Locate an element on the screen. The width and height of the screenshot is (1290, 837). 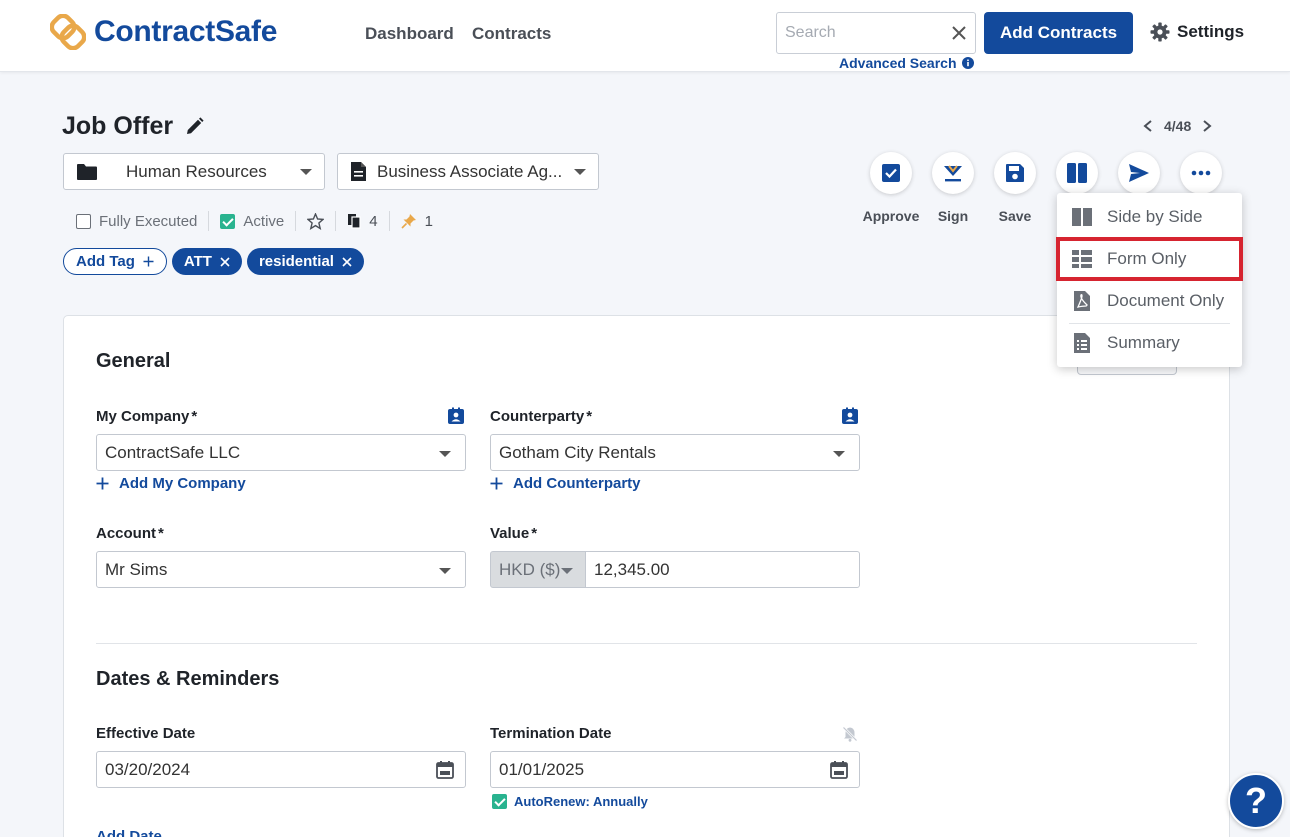
chevron-left-icon is located at coordinates (1148, 126).